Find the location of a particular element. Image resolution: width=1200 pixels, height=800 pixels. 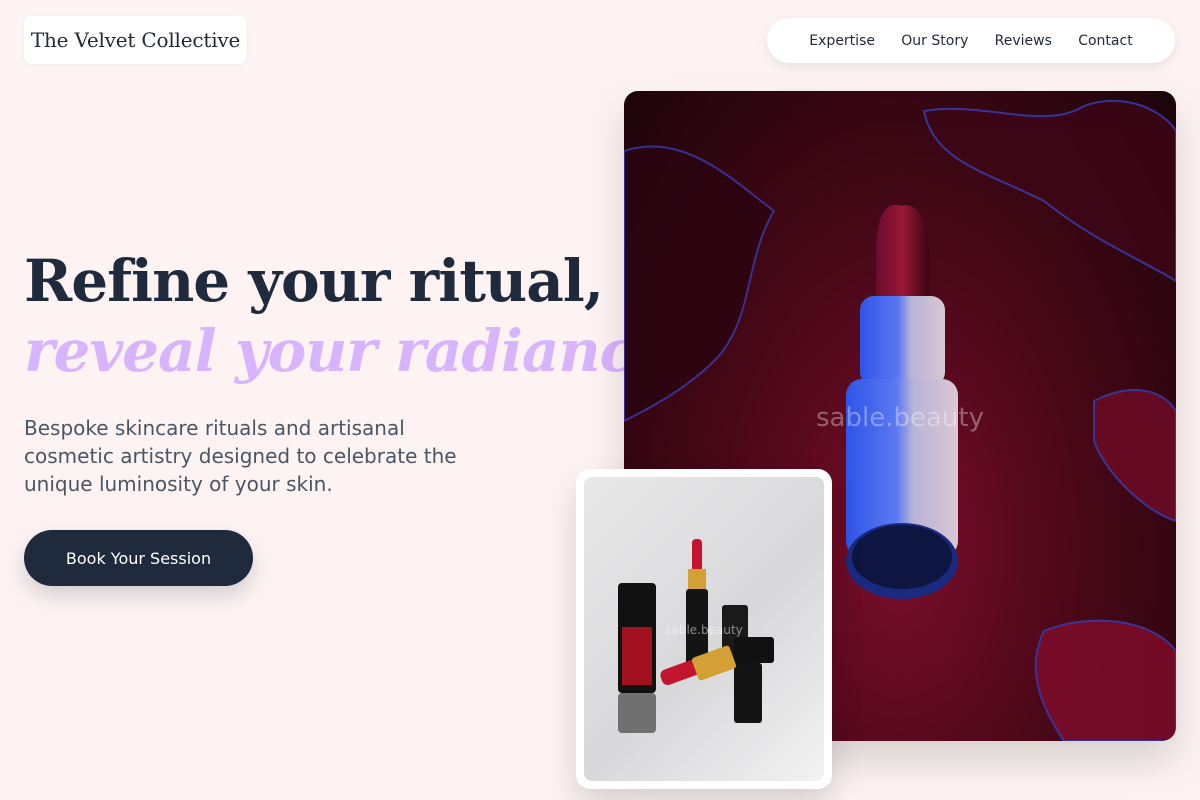

inset-image-watermark: sable.beauty is located at coordinates (704, 630).